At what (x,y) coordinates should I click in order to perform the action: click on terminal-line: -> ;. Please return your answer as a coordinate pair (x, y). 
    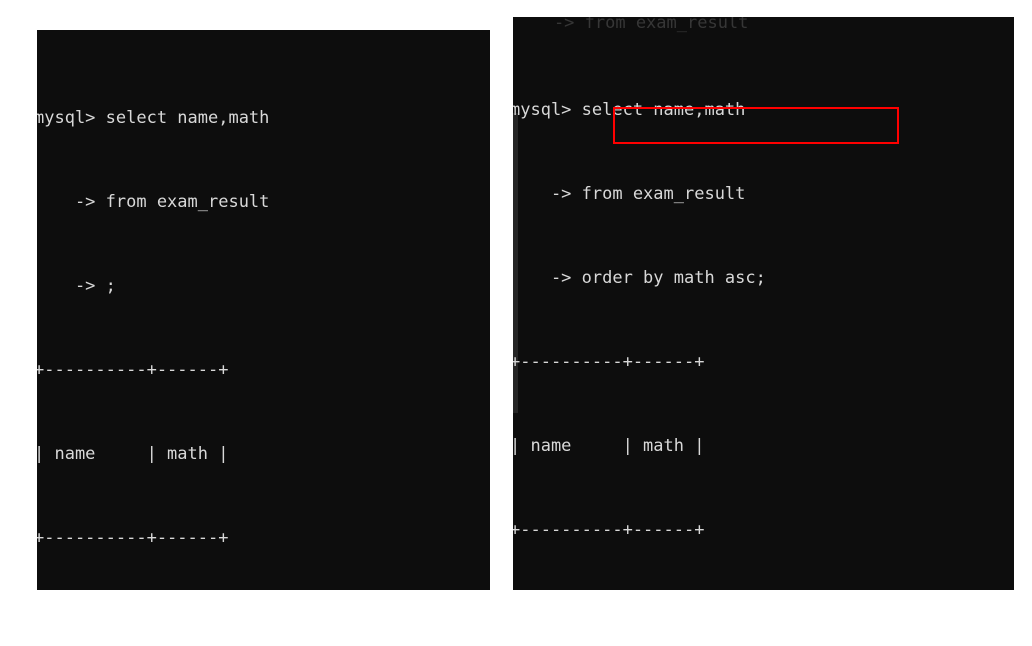
    Looking at the image, I should click on (76, 286).